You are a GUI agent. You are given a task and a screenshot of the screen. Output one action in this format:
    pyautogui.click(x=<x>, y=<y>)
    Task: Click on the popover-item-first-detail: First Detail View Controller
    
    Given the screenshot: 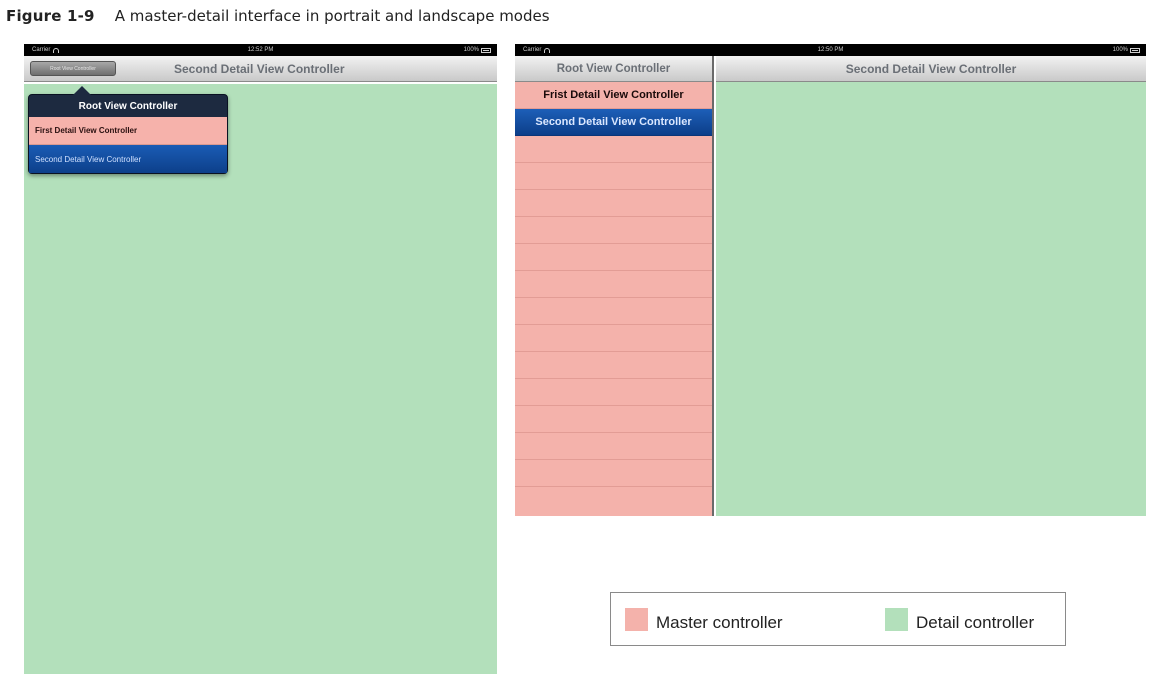 What is the action you would take?
    pyautogui.click(x=128, y=131)
    